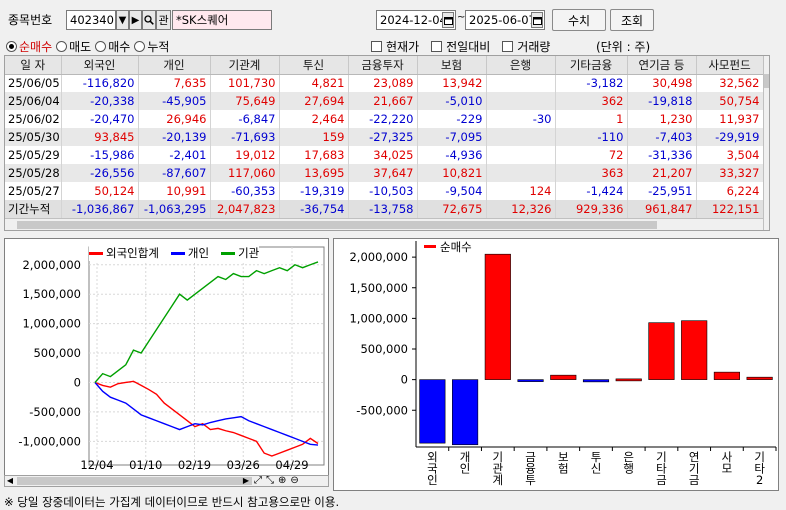 The height and width of the screenshot is (510, 786). What do you see at coordinates (662, 191) in the screenshot?
I see `table-cell: -25,951` at bounding box center [662, 191].